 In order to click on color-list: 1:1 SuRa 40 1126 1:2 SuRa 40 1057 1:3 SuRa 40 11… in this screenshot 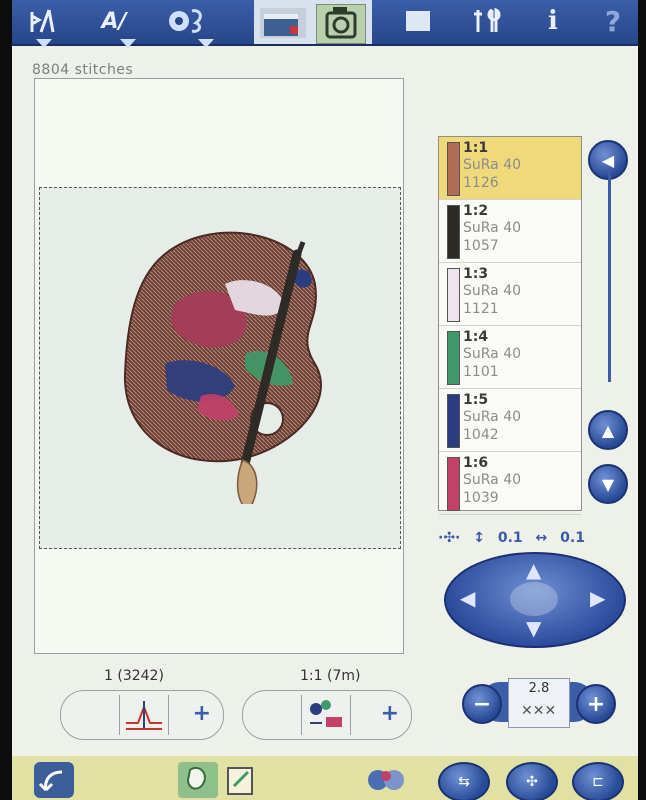, I will do `click(510, 325)`.